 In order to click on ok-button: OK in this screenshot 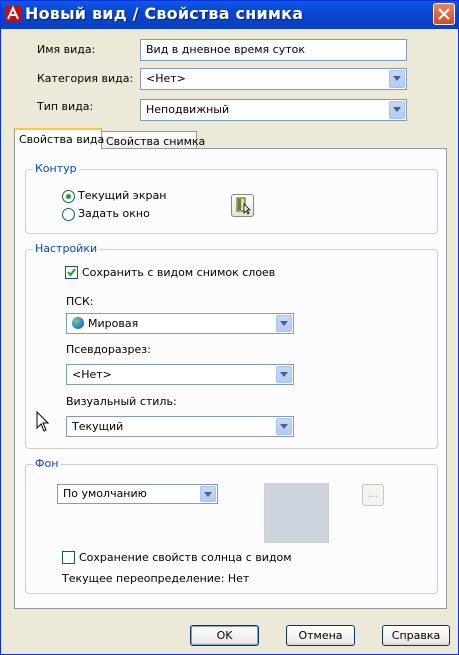, I will do `click(224, 635)`.